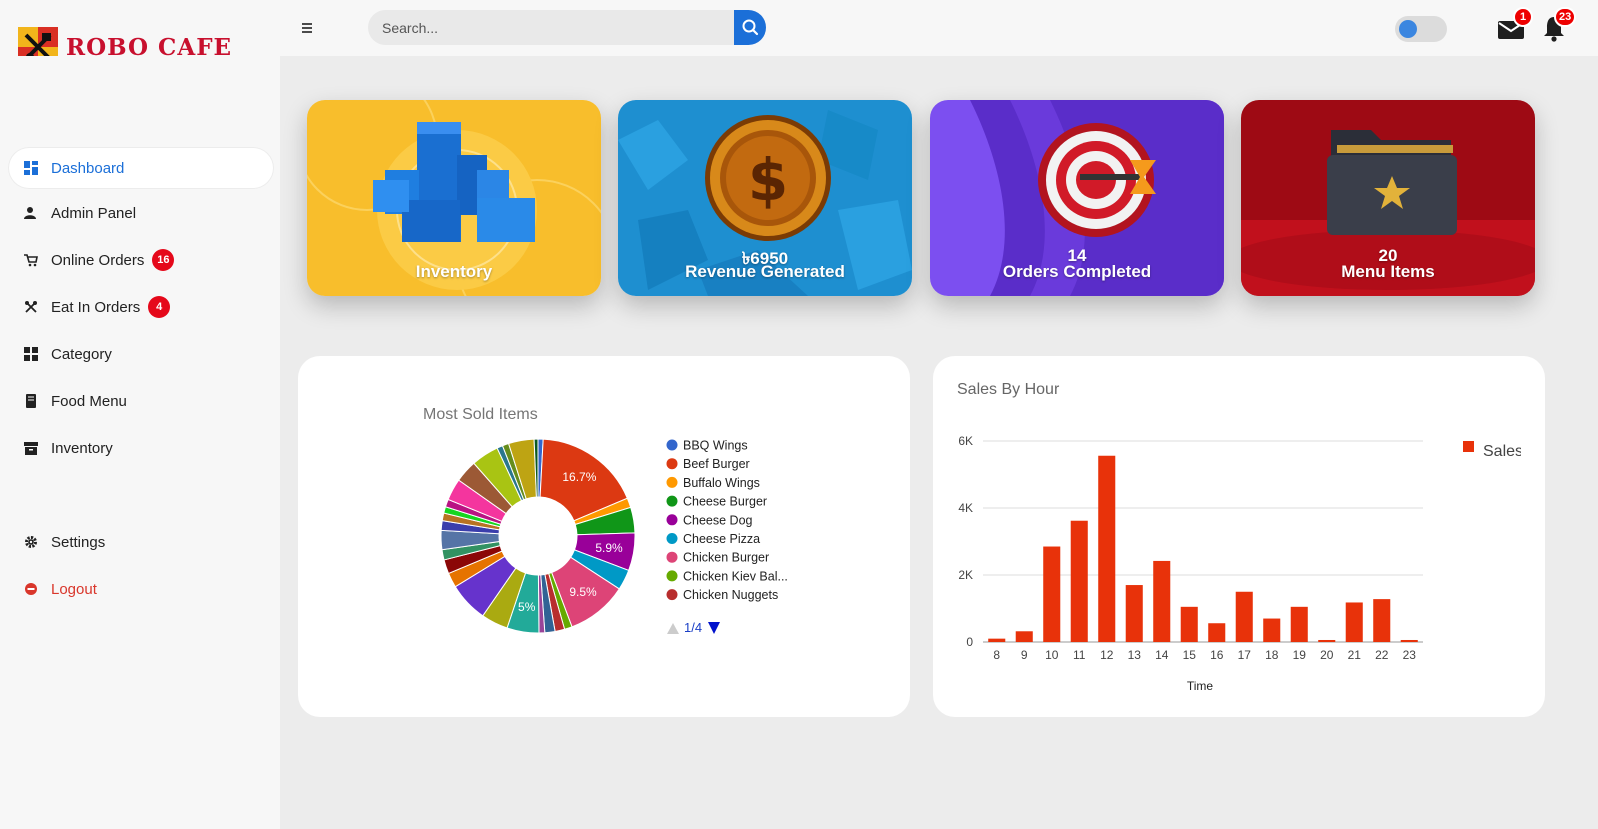 This screenshot has width=1598, height=829. Describe the element at coordinates (141, 542) in the screenshot. I see `sidebar-item-settings: Settings` at that location.